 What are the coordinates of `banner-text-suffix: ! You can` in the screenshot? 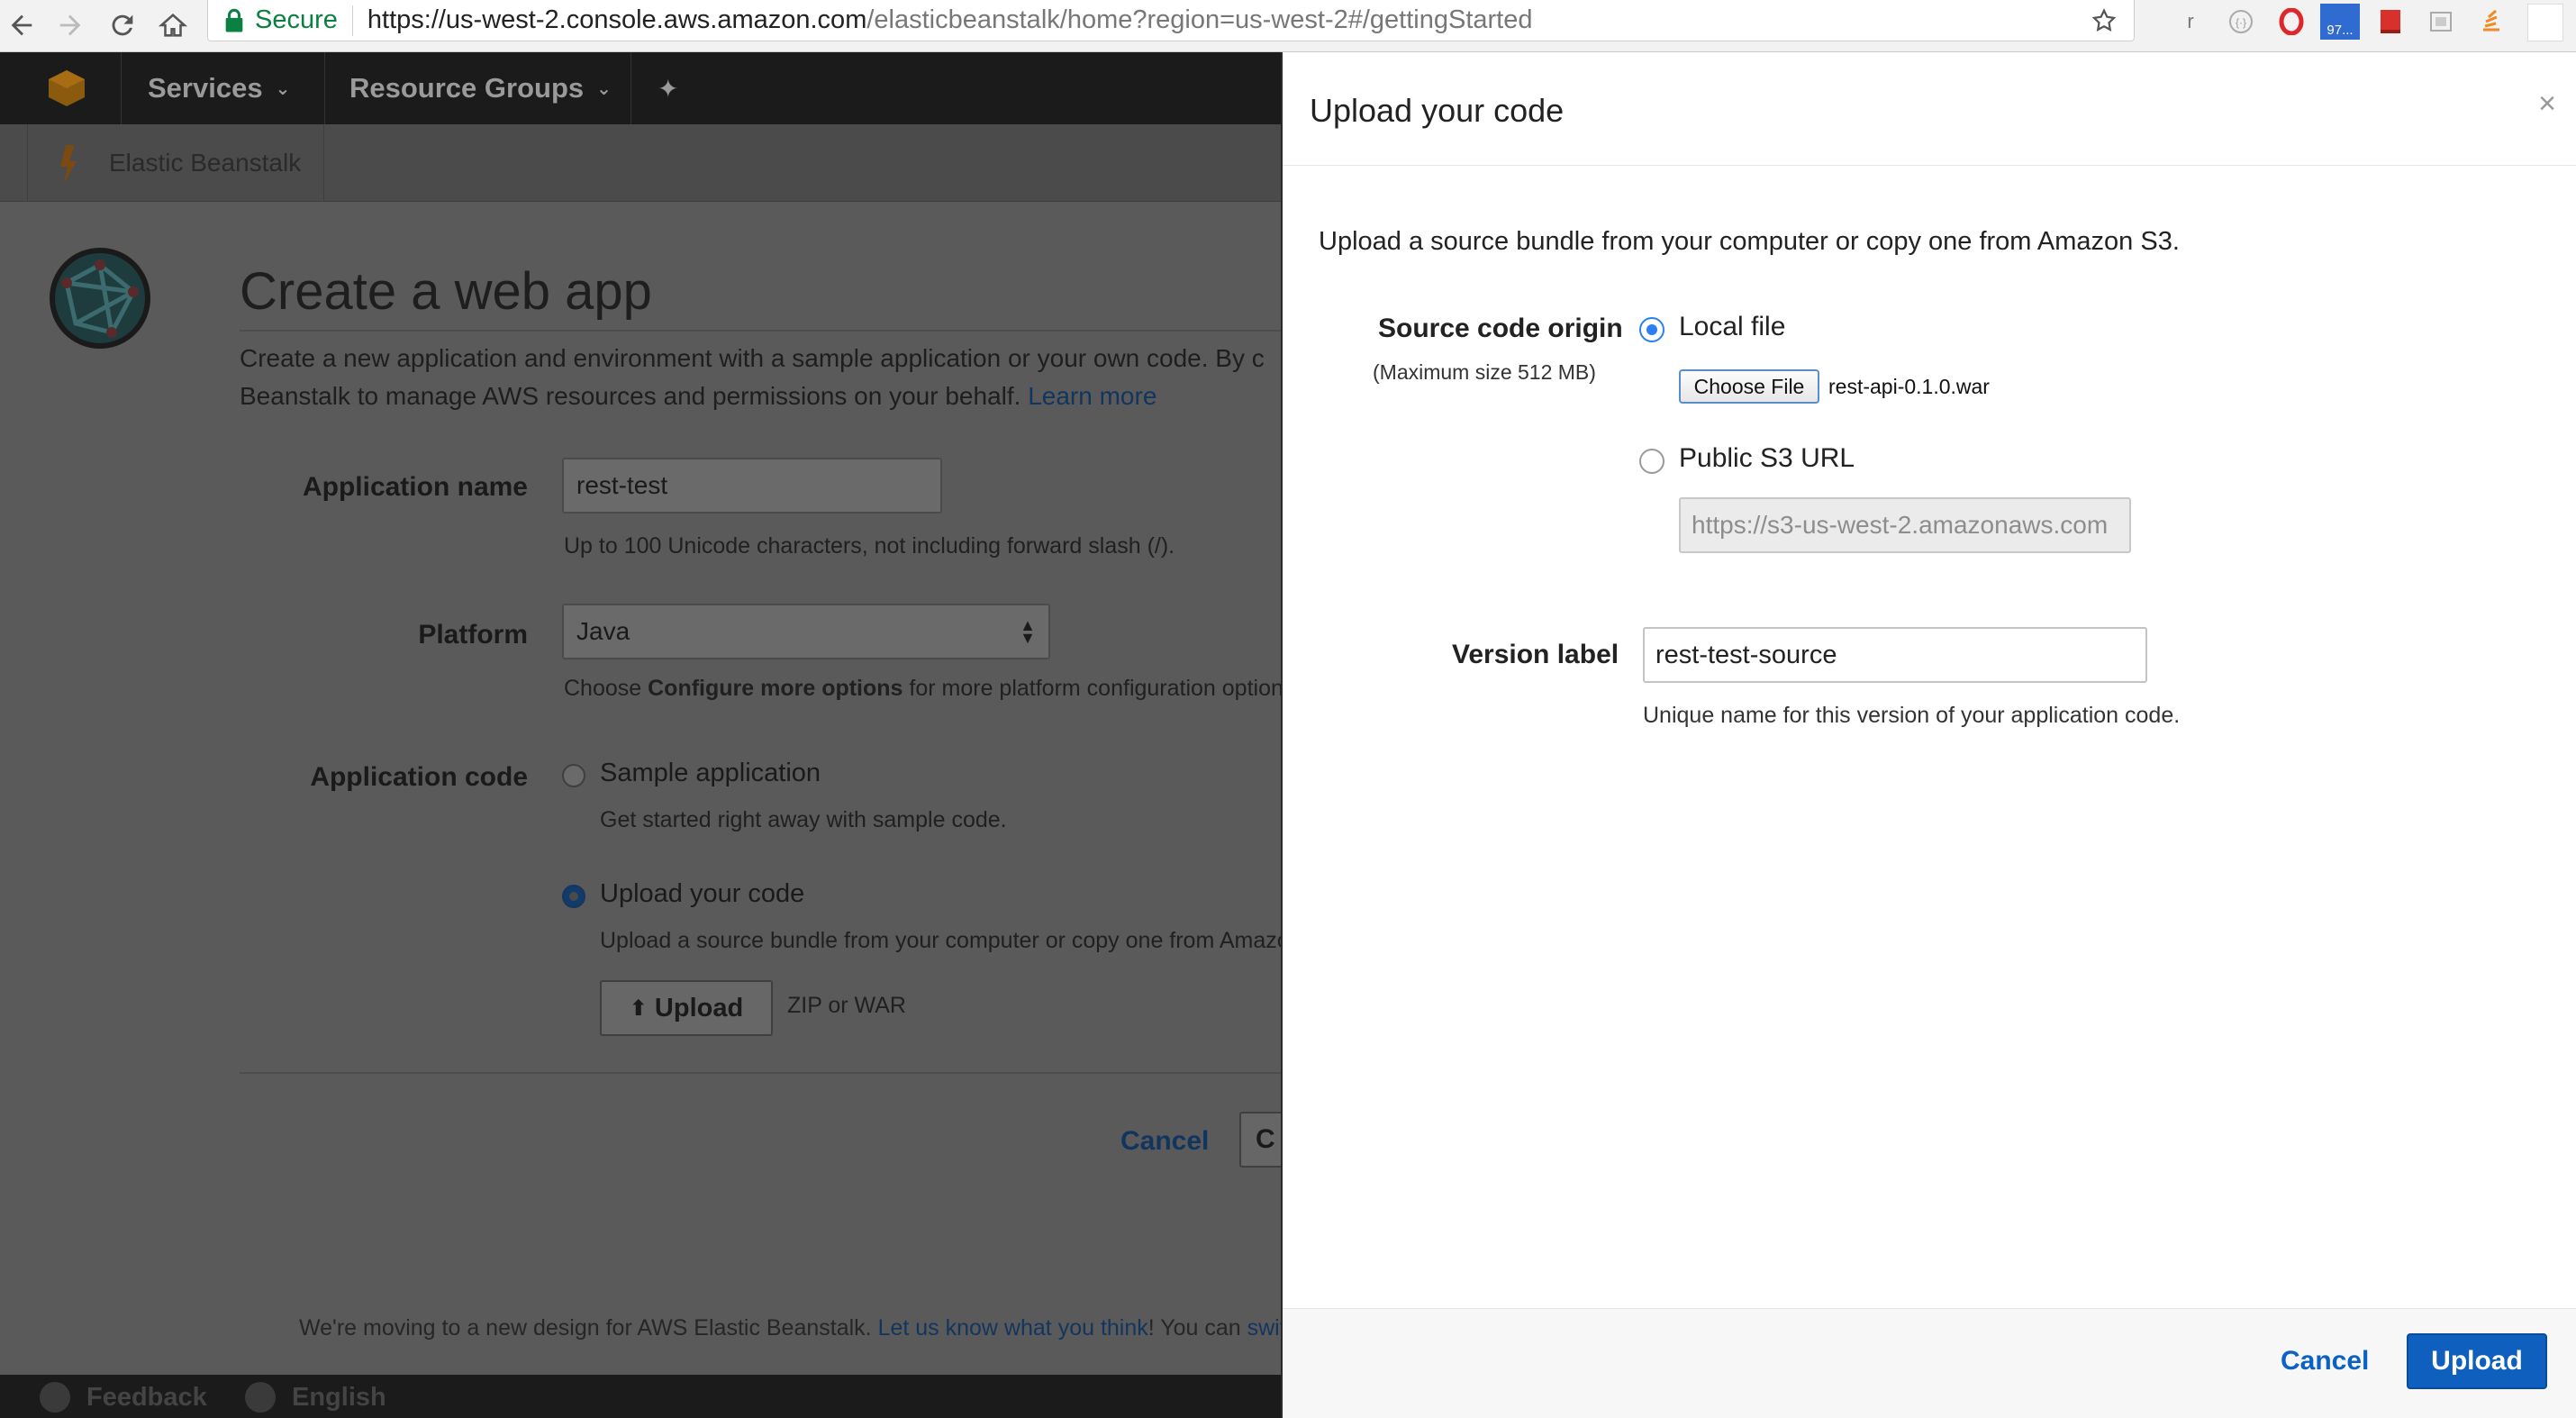 It's located at (1194, 1328).